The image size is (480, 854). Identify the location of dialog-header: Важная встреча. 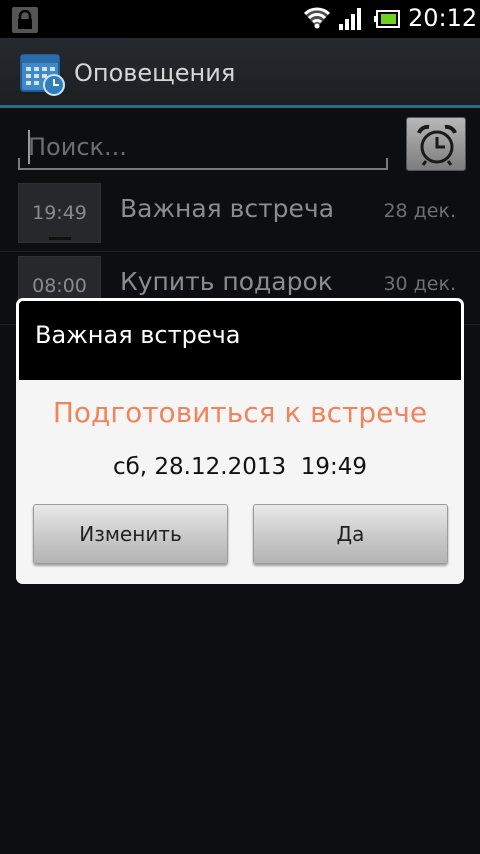
(240, 340).